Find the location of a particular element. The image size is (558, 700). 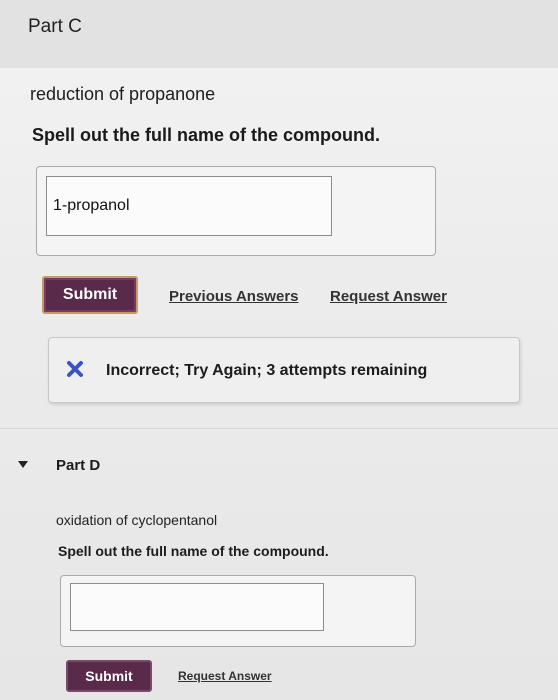

x-icon is located at coordinates (75, 369).